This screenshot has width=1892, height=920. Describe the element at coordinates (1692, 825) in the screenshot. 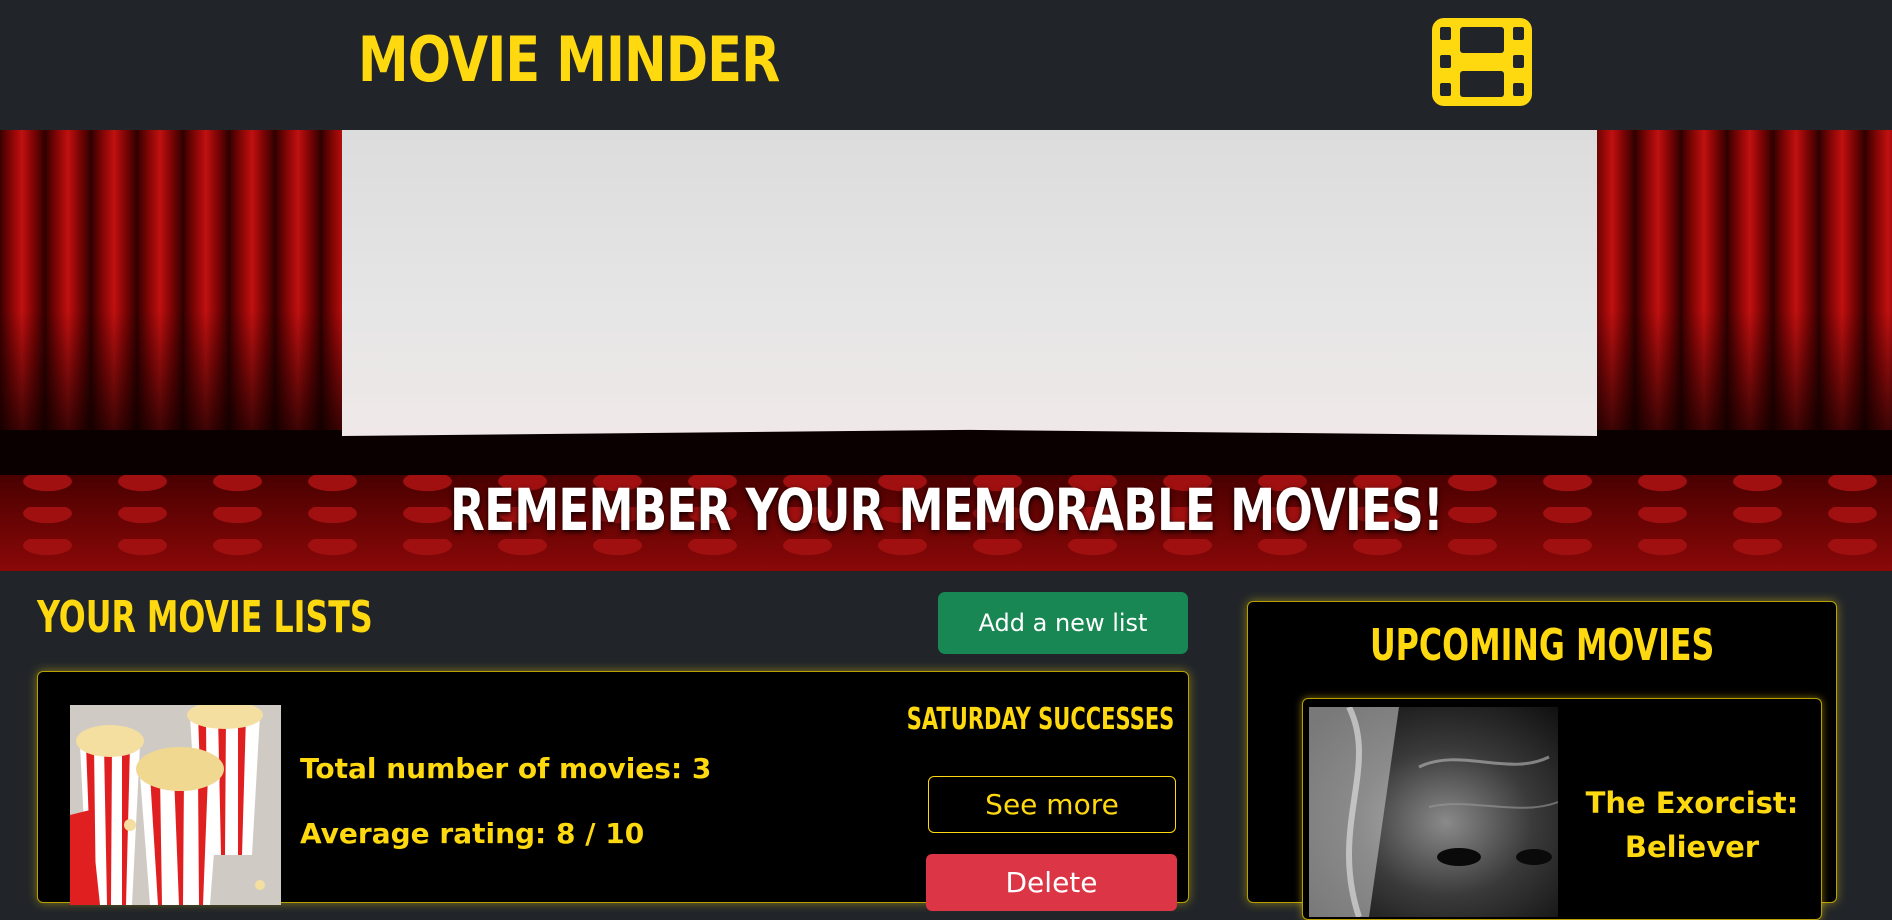

I see `movie-title: The Exorcist: Believer` at that location.